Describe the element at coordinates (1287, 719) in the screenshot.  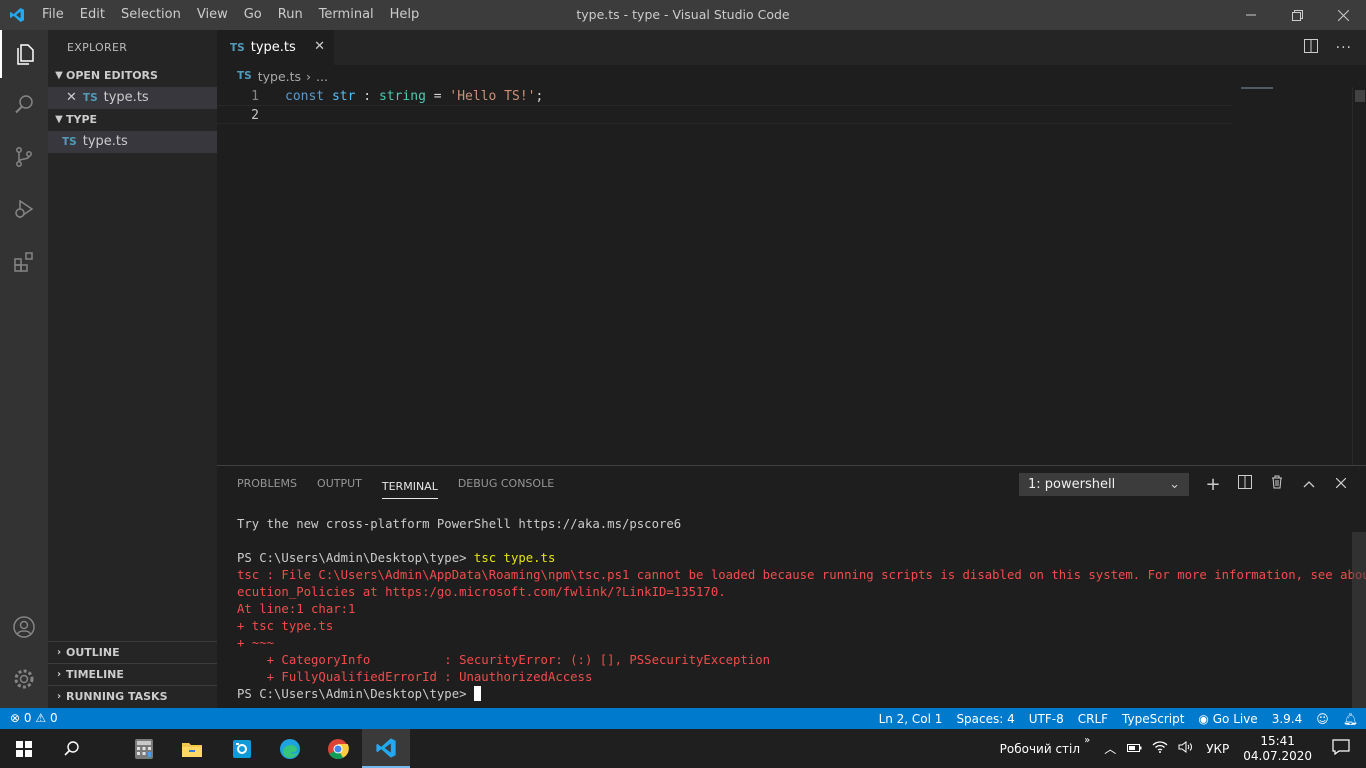
I see `ts-version: 3.9.4` at that location.